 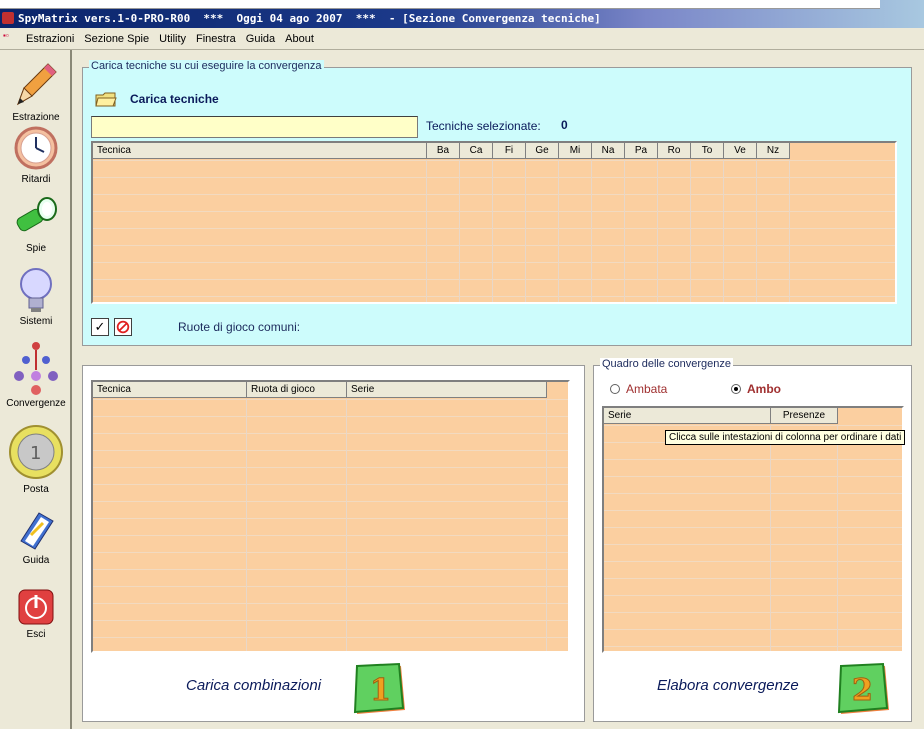 I want to click on open-folder-icon, so click(x=106, y=99).